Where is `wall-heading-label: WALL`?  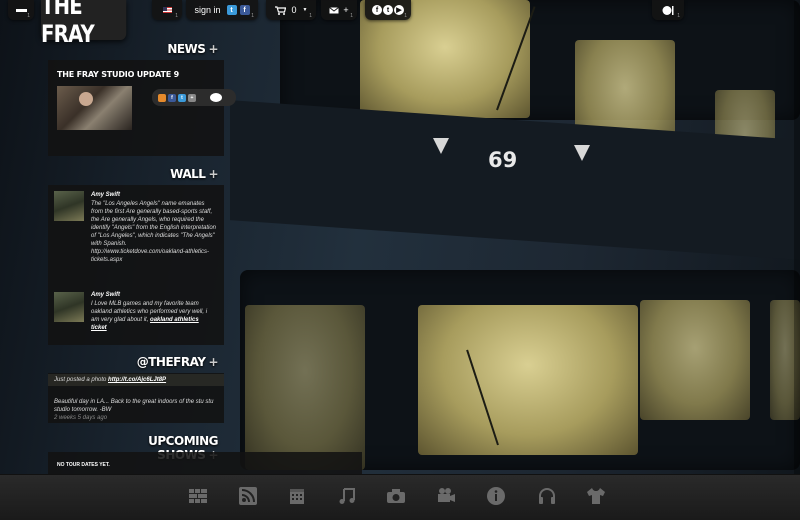
wall-heading-label: WALL is located at coordinates (188, 174).